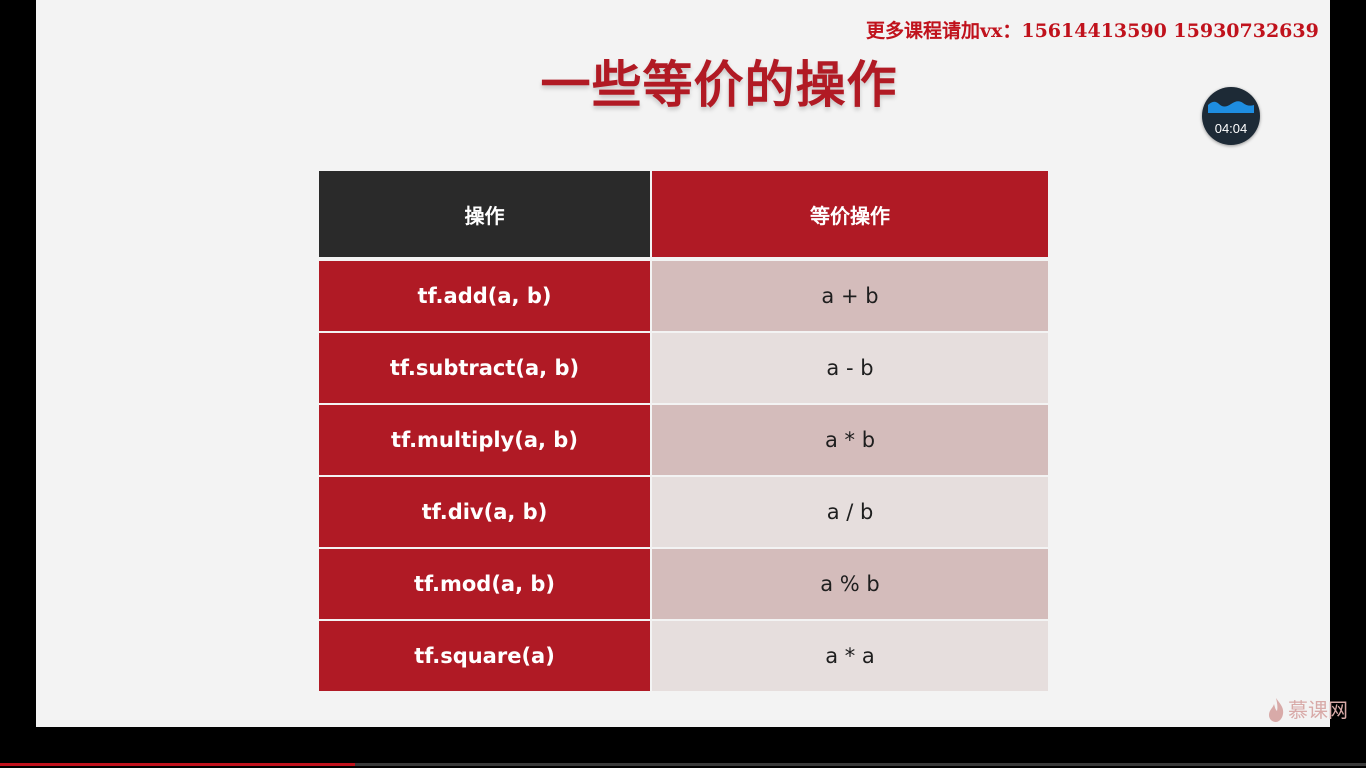  Describe the element at coordinates (849, 216) in the screenshot. I see `header-equivalent: 等价操作` at that location.